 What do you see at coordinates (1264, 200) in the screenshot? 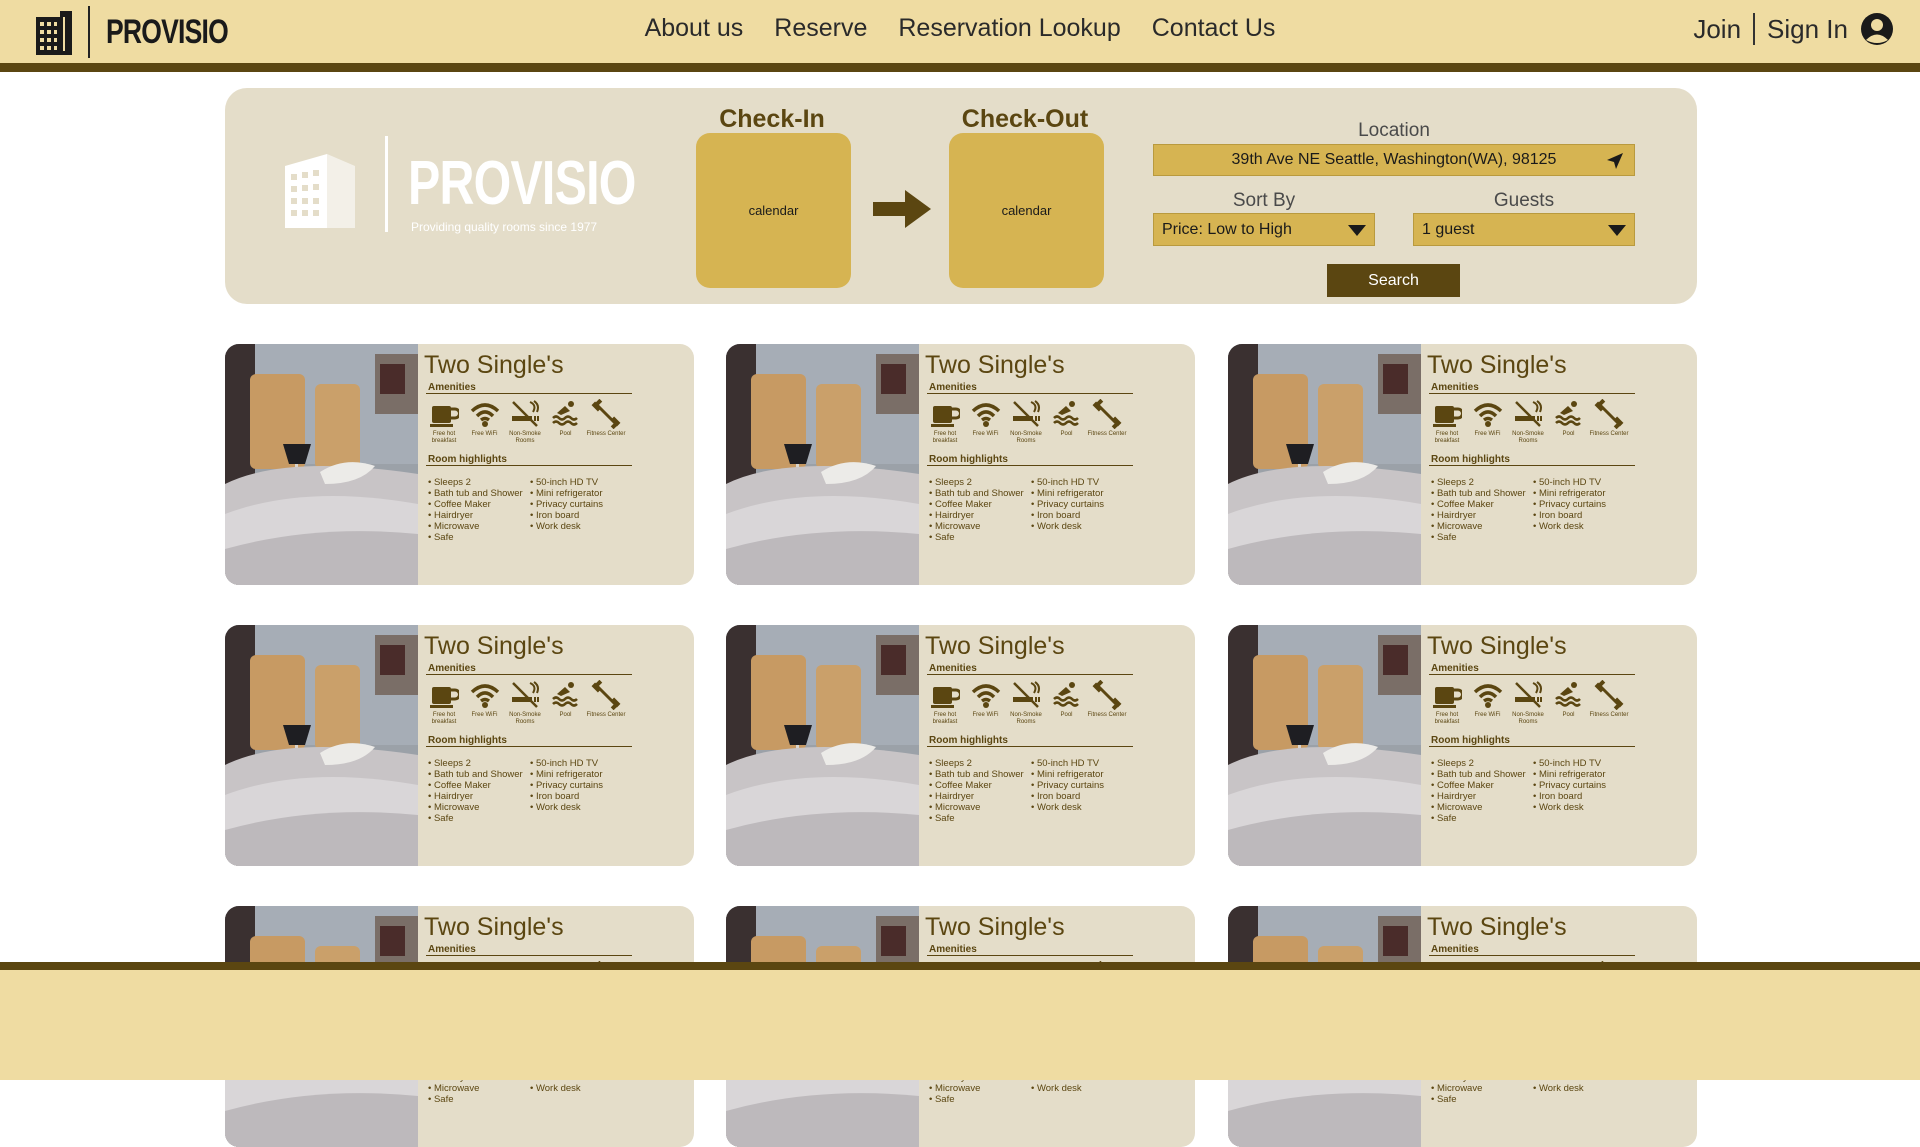
I see `sort-by-label: Sort By` at bounding box center [1264, 200].